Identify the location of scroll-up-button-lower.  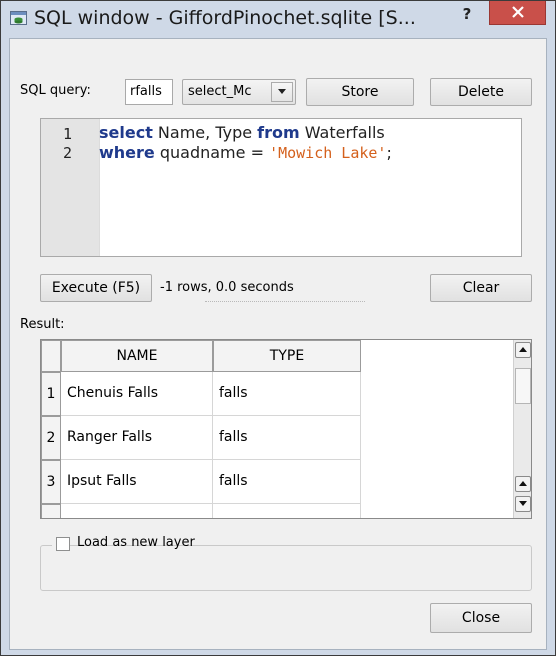
(523, 484).